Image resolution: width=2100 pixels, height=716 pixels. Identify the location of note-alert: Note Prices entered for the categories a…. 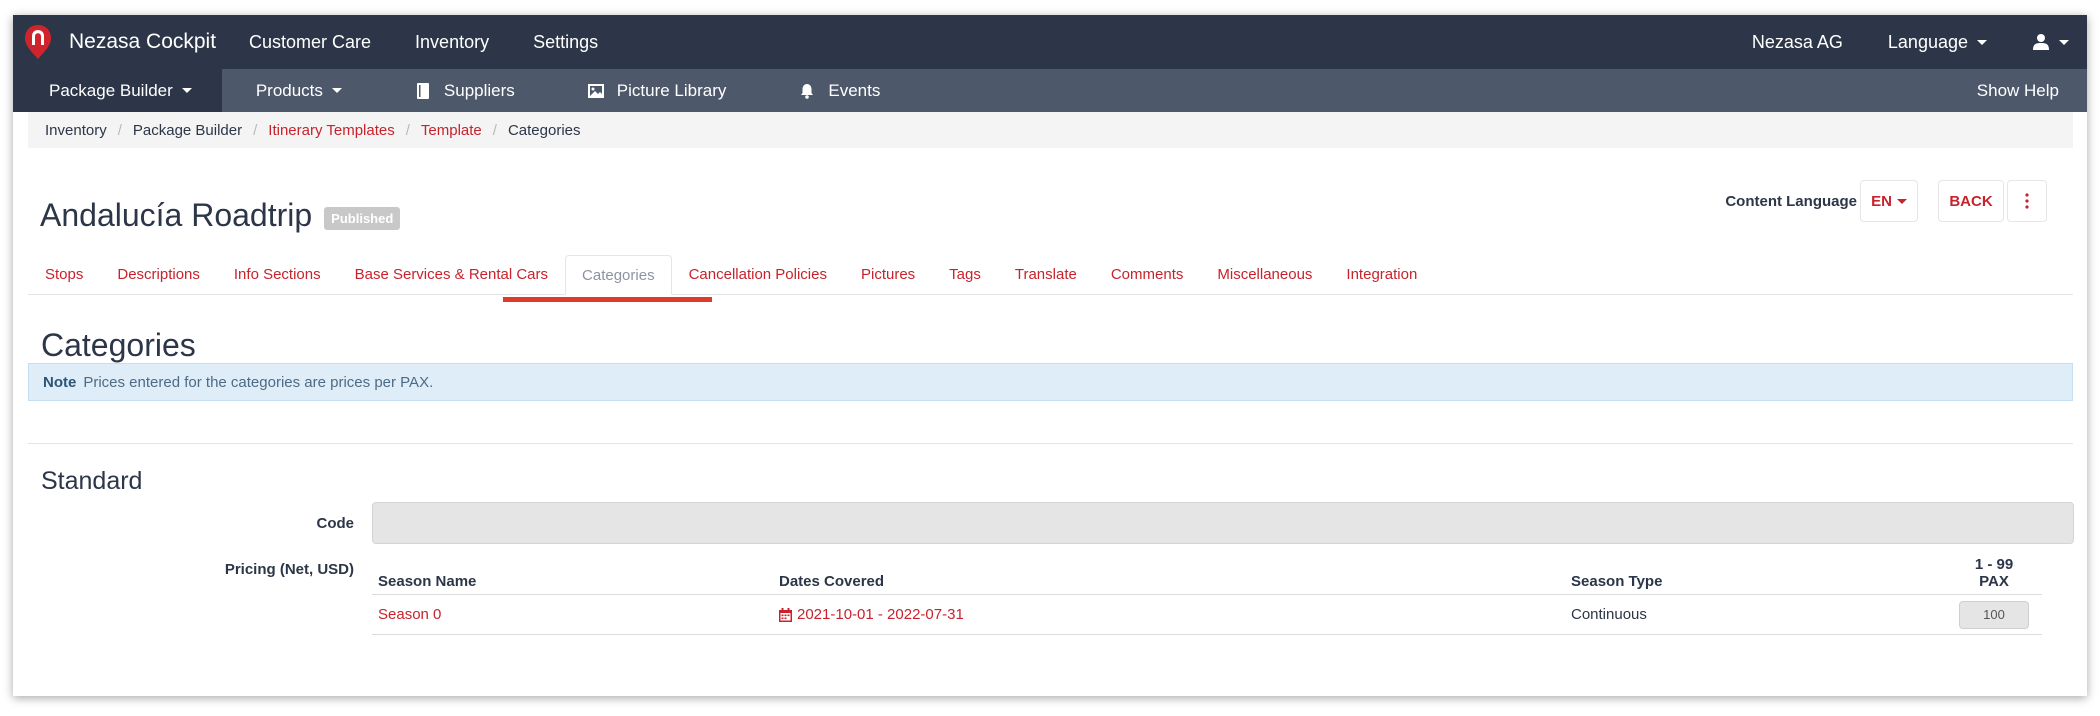
(1050, 382).